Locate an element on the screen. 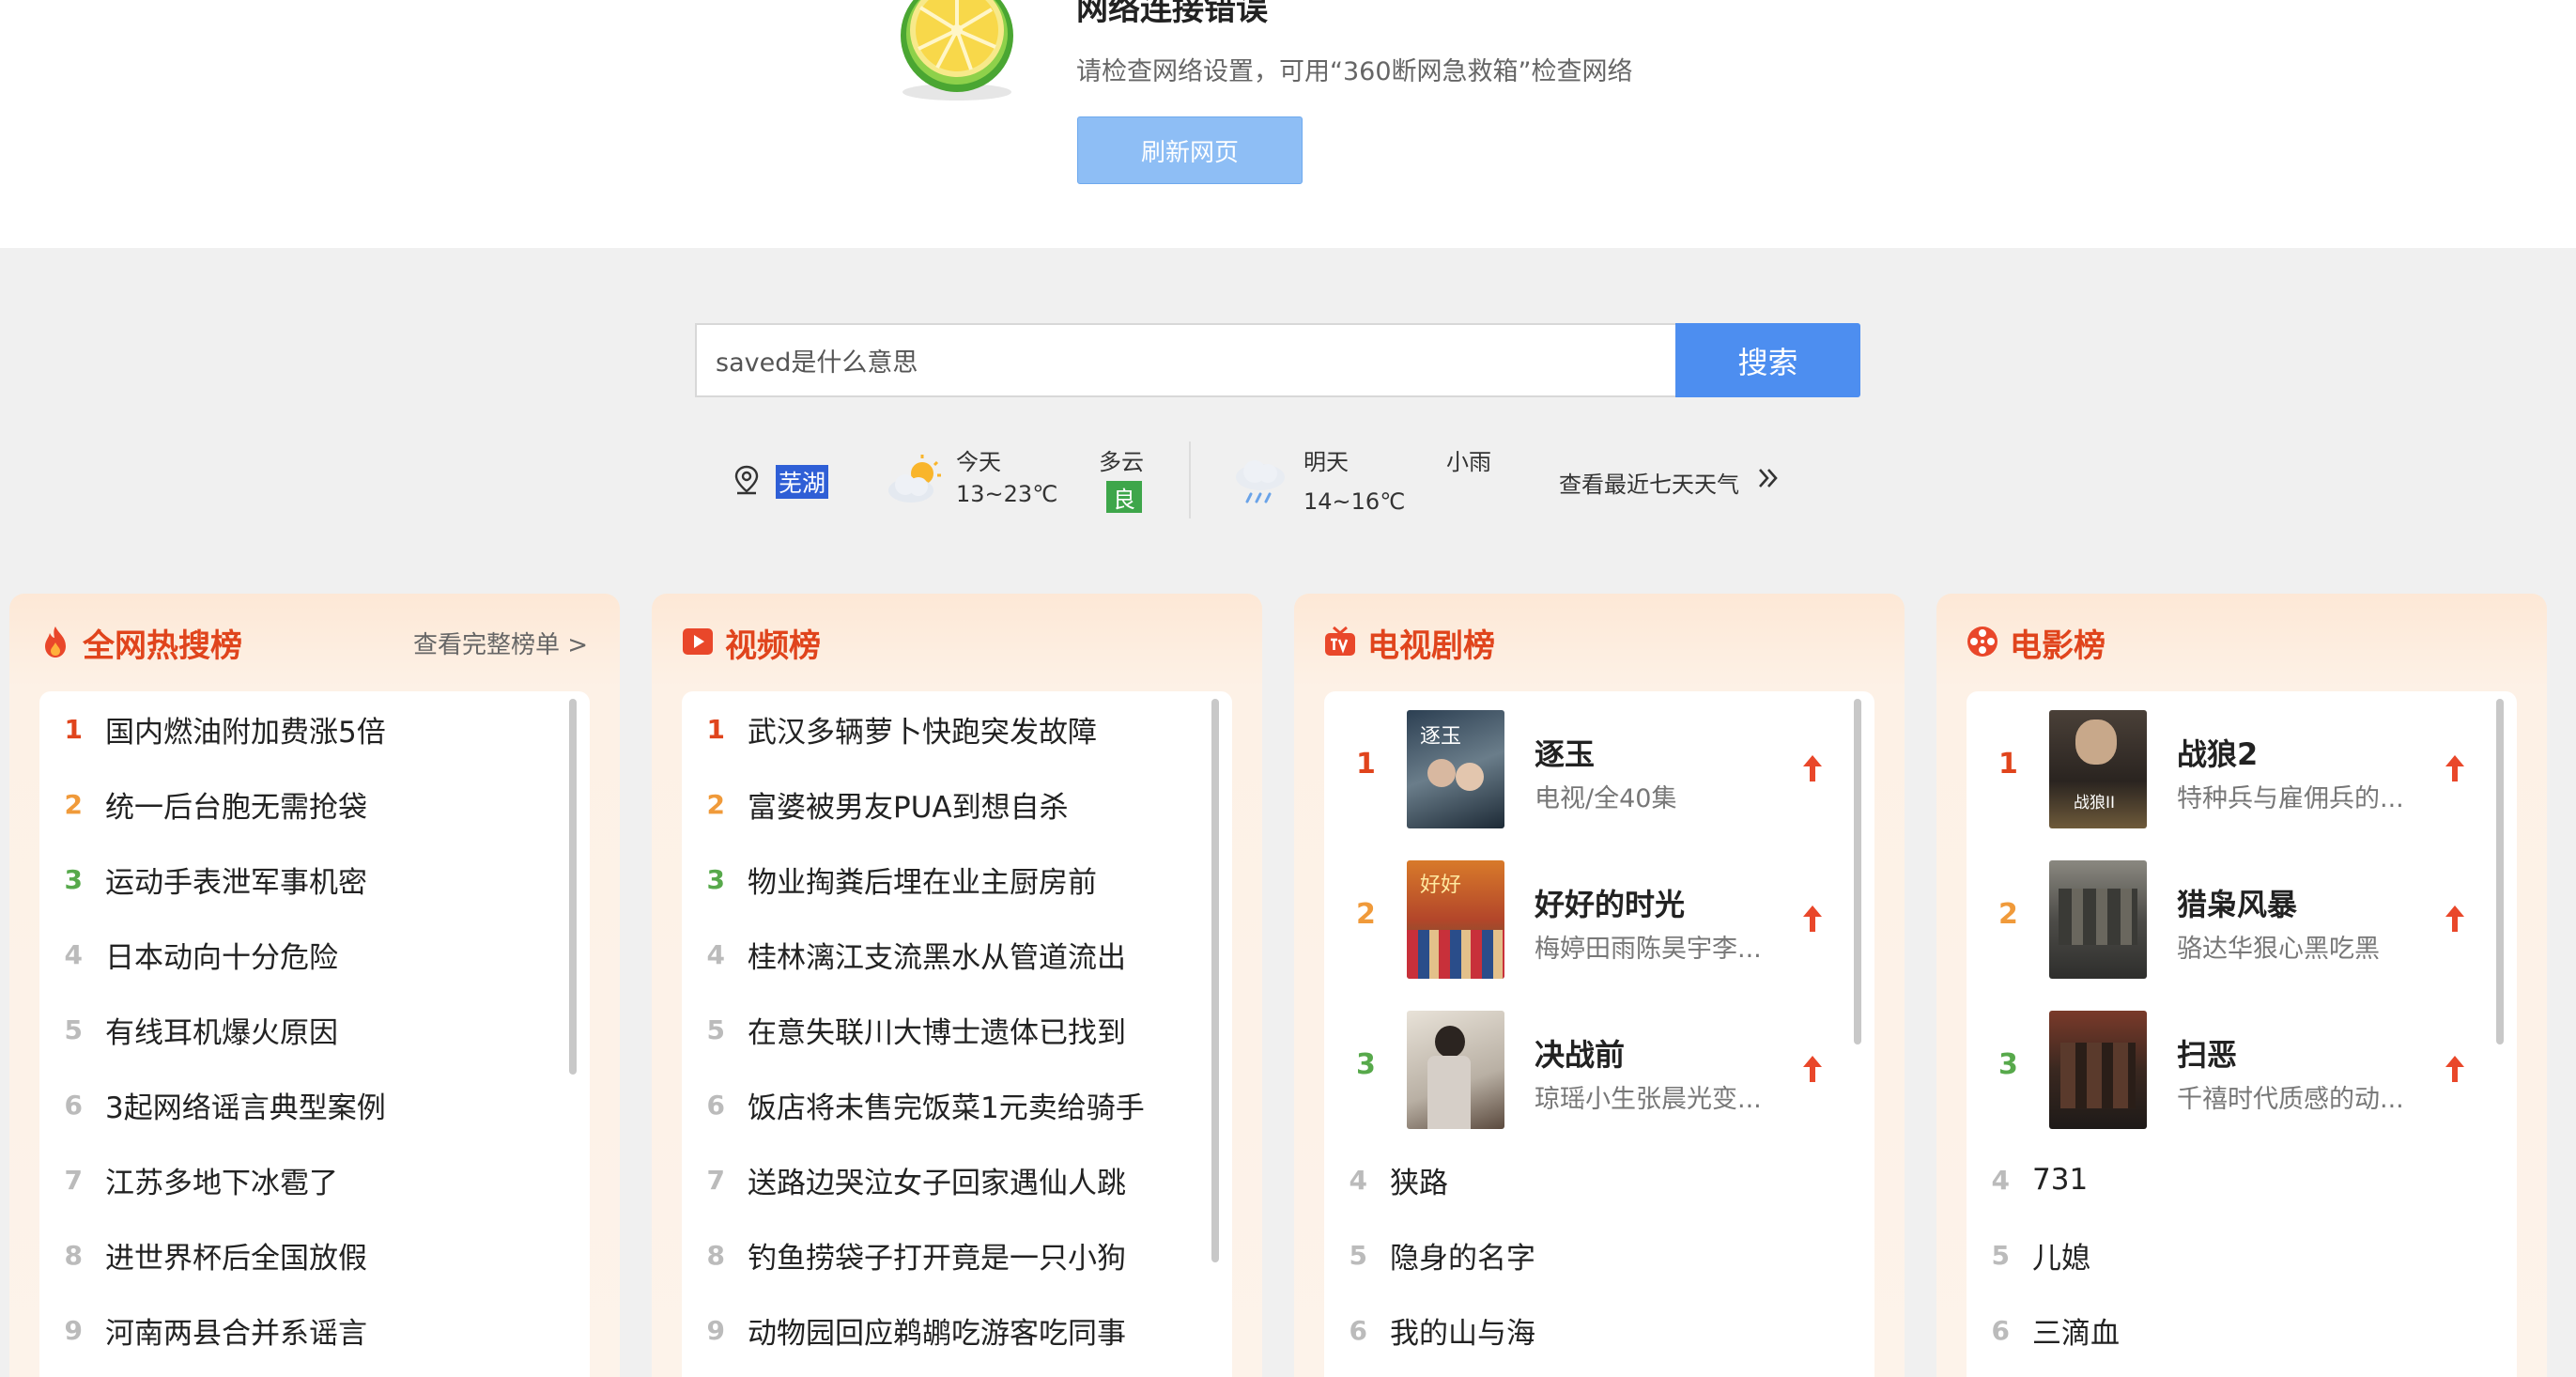  tv-header: 电视剧榜 is located at coordinates (1599, 641).